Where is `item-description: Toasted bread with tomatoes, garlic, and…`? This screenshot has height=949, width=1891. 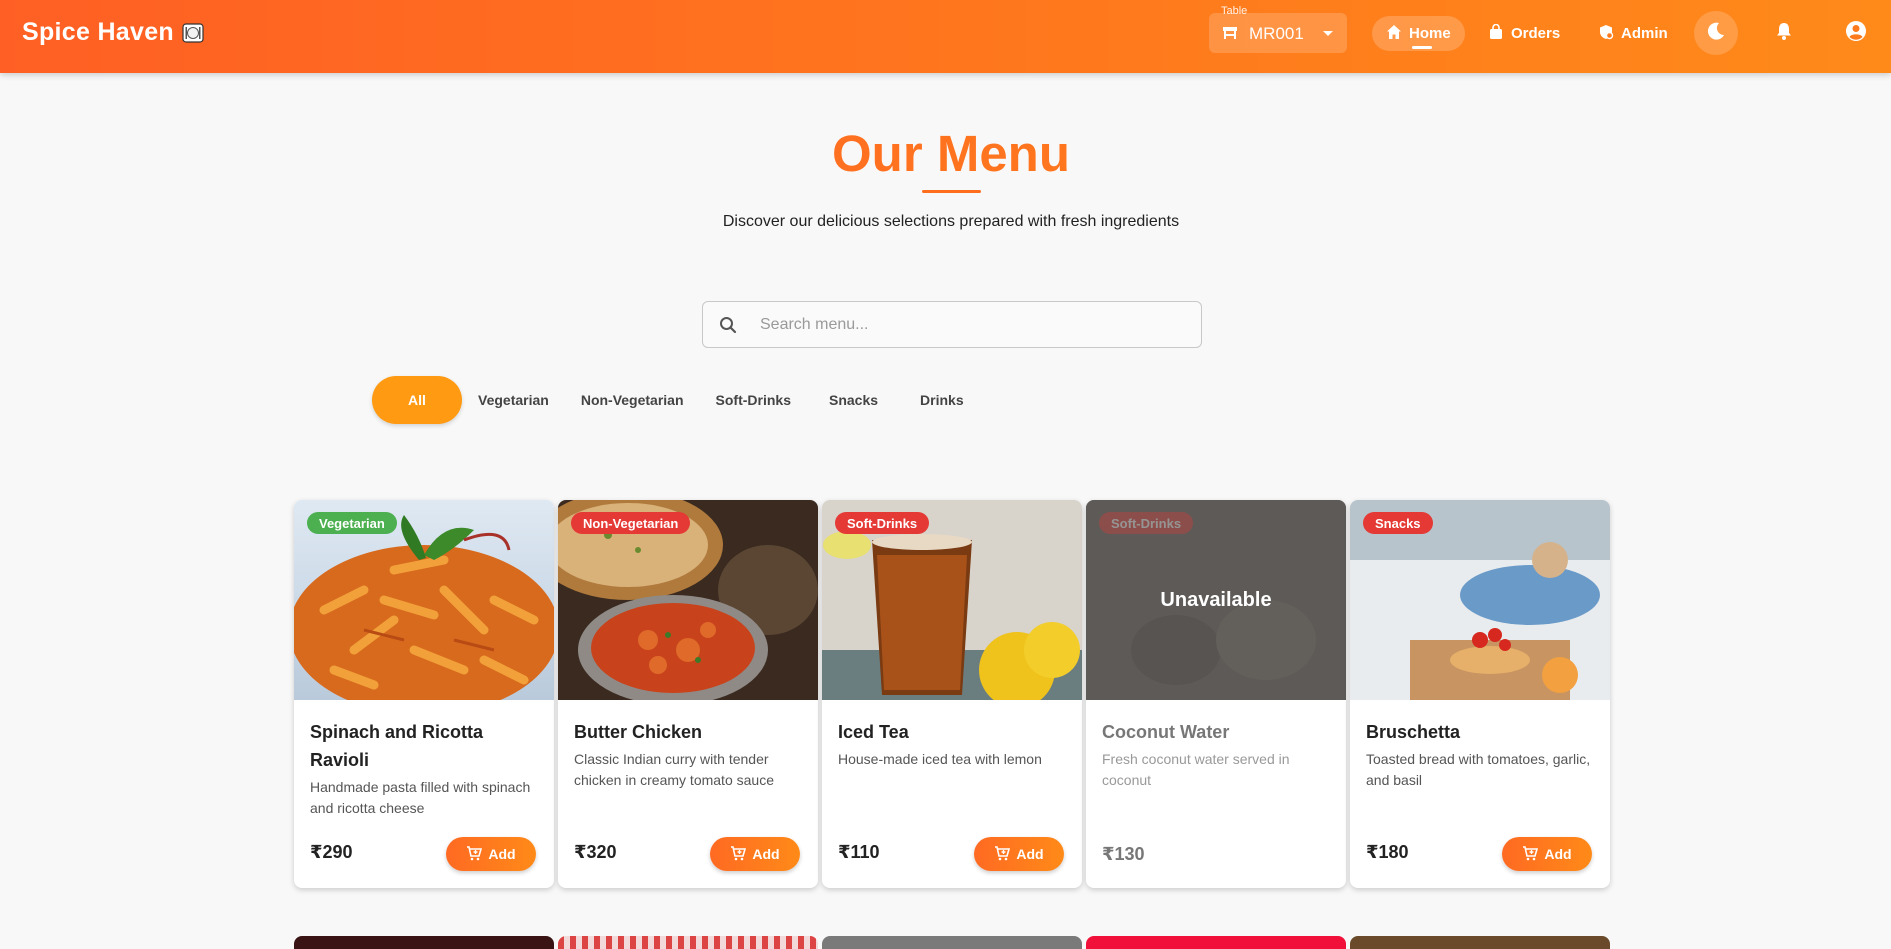 item-description: Toasted bread with tomatoes, garlic, and… is located at coordinates (1478, 769).